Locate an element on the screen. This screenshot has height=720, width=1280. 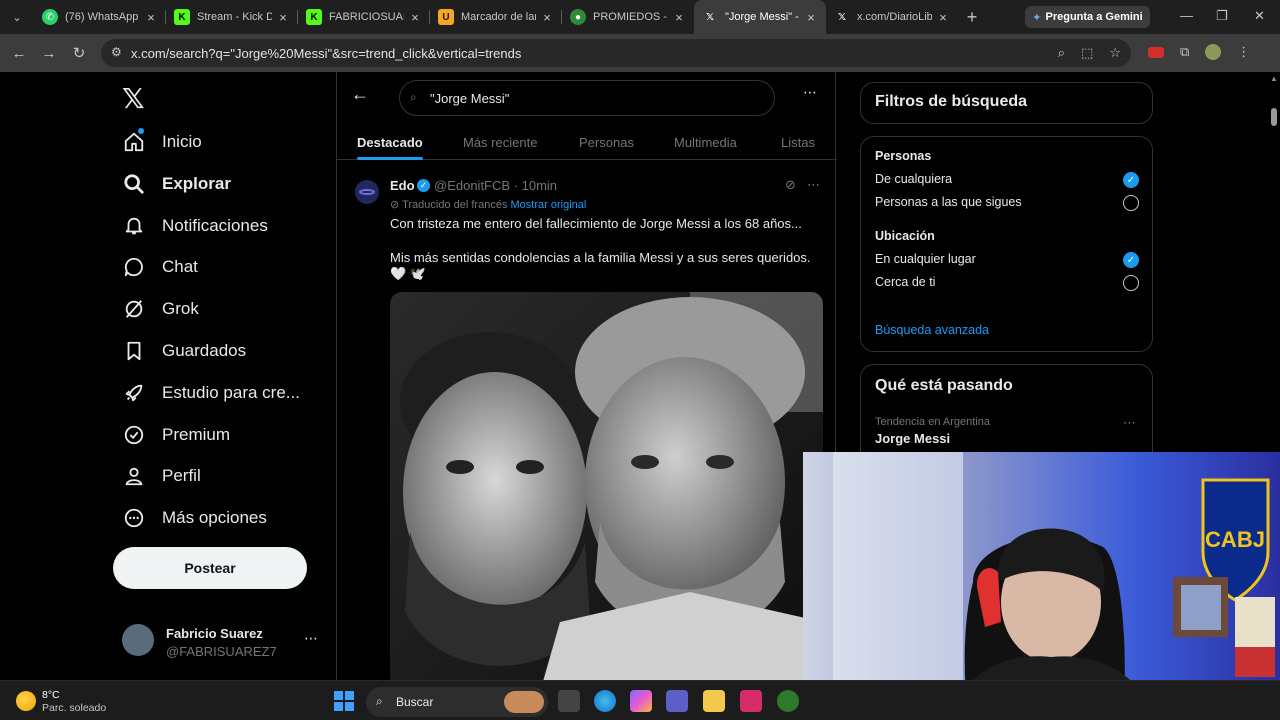
account-switcher: Fabricio Suarez @FABRISUAREZ7 ⋯ is located at coordinates (222, 640).